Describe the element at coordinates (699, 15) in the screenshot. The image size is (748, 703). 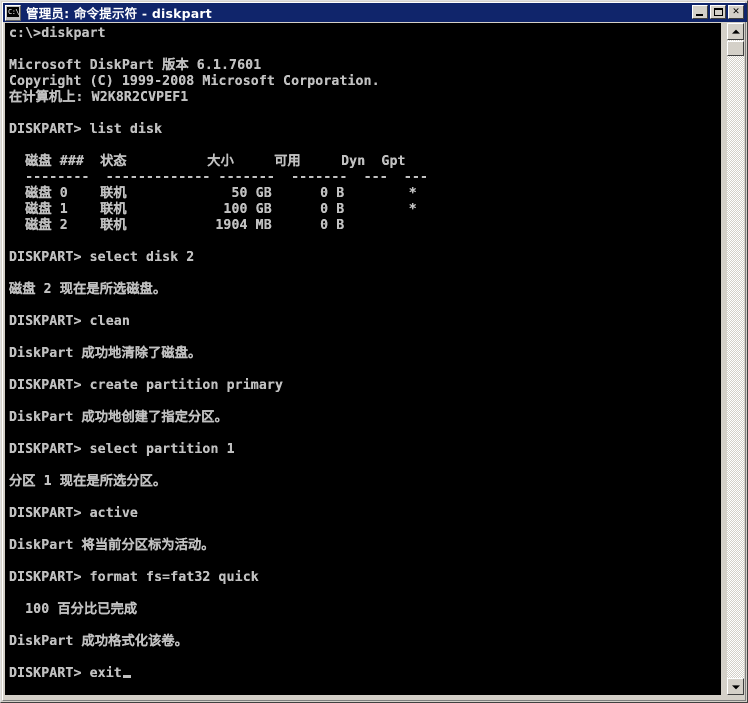
I see `minimize-icon` at that location.